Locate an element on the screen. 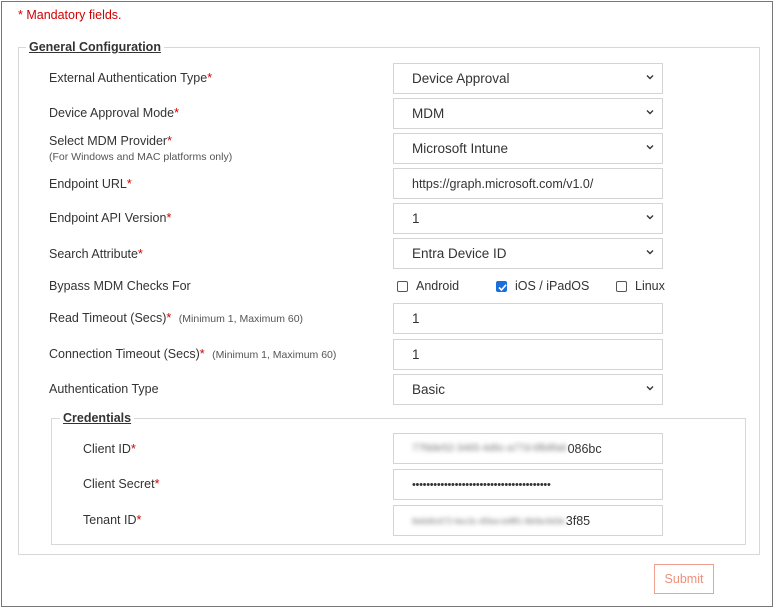  mdm-provider-hint: (For Windows and MAC platforms only) is located at coordinates (141, 157).